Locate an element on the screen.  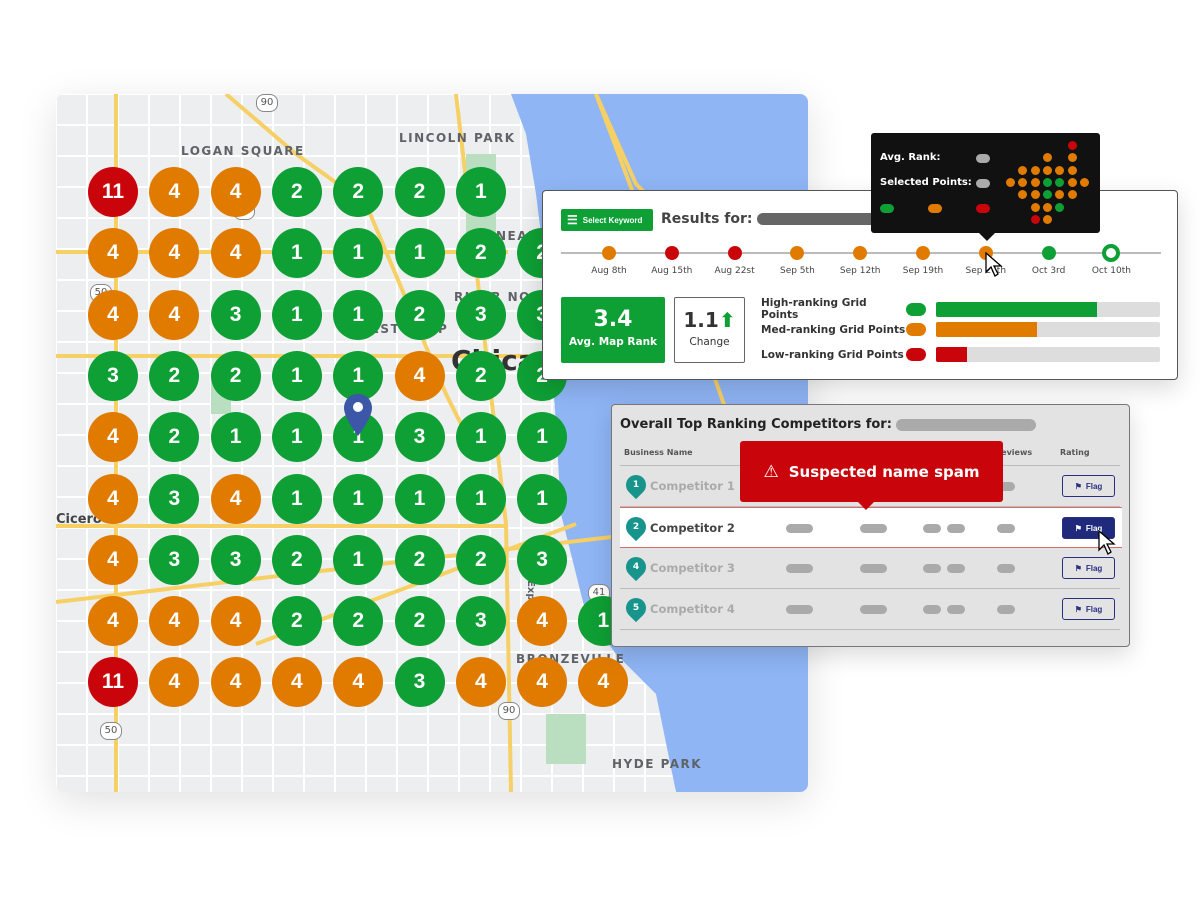
spam-warning-tooltip: ⚠ Suspected name spam is located at coordinates (871, 475).